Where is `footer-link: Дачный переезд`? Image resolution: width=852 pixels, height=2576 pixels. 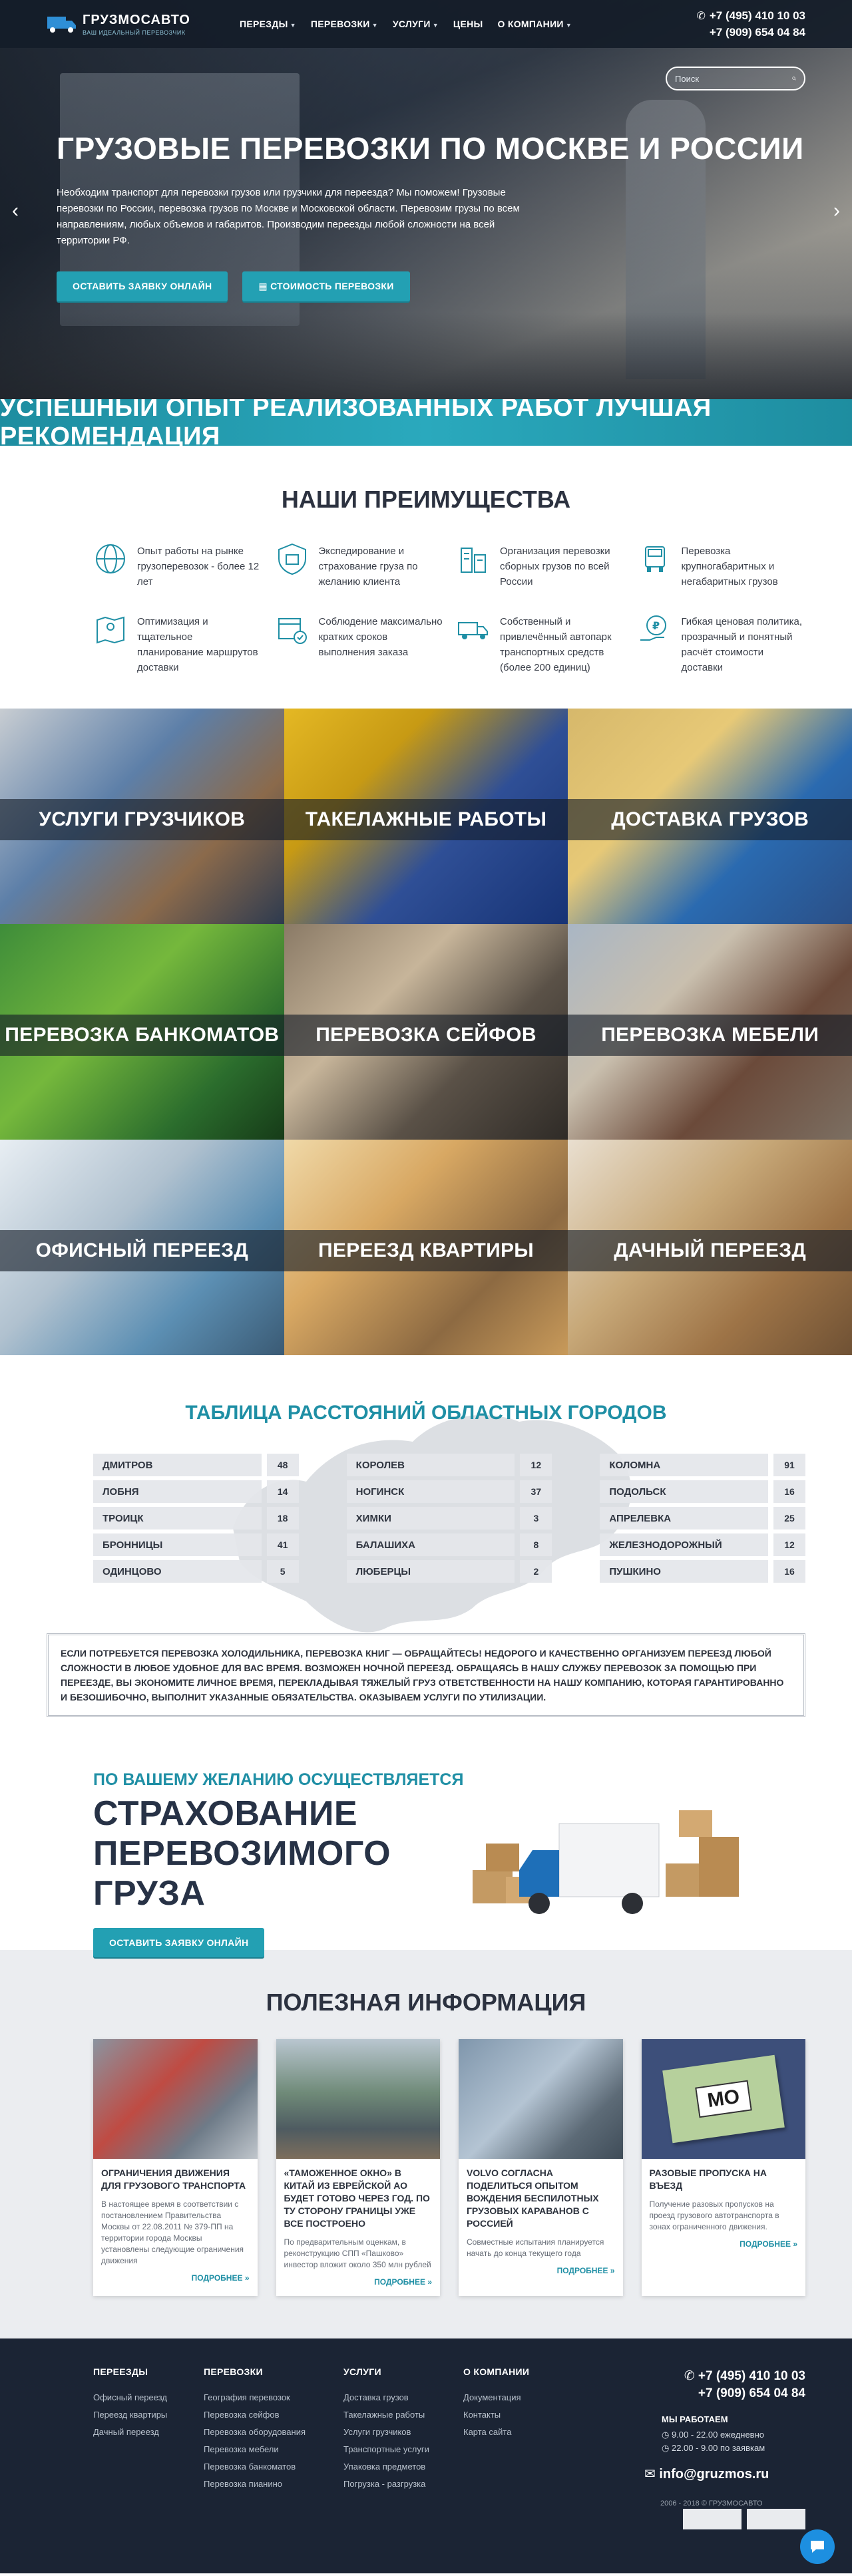
footer-link: Дачный переезд is located at coordinates (148, 2432).